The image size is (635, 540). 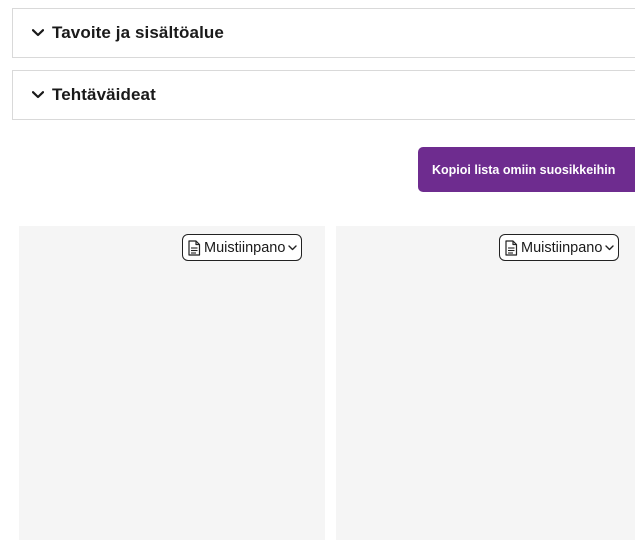 What do you see at coordinates (526, 169) in the screenshot?
I see `copy-list-to-favorites-button: Kopioi lista omiin suosikkeihin` at bounding box center [526, 169].